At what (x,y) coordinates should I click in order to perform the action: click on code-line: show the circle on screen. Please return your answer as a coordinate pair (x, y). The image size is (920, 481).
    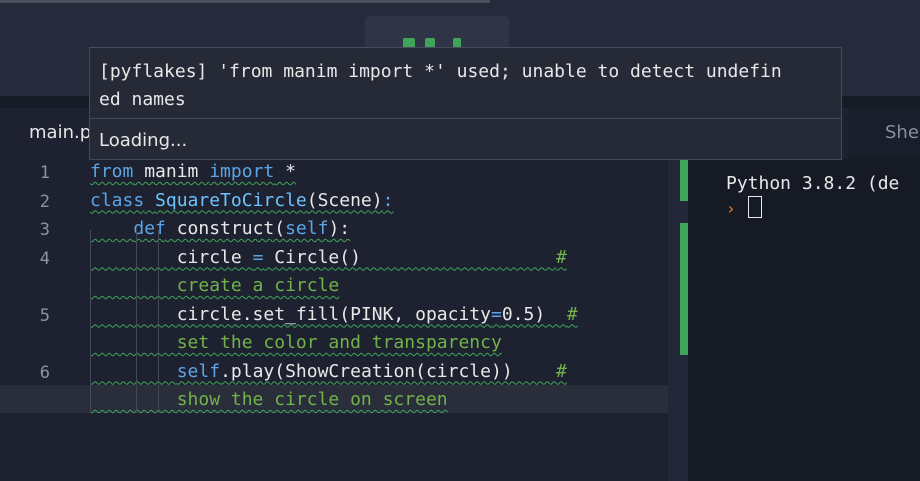
    Looking at the image, I should click on (269, 400).